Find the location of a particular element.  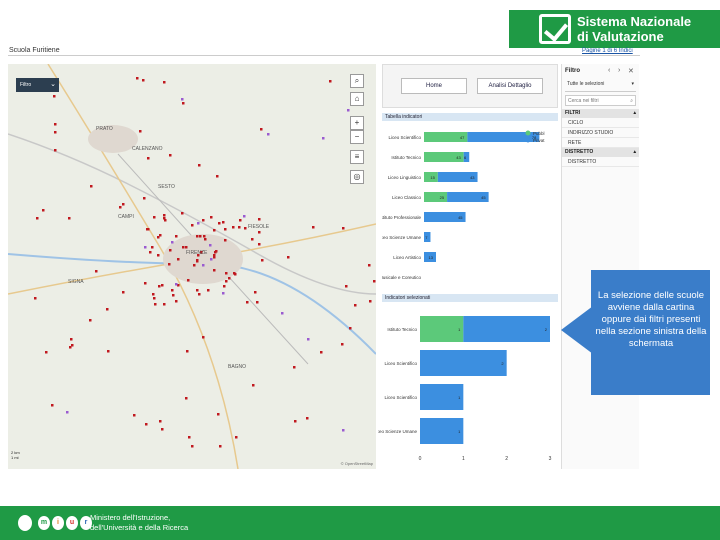

close-icon: ✕ is located at coordinates (631, 71).